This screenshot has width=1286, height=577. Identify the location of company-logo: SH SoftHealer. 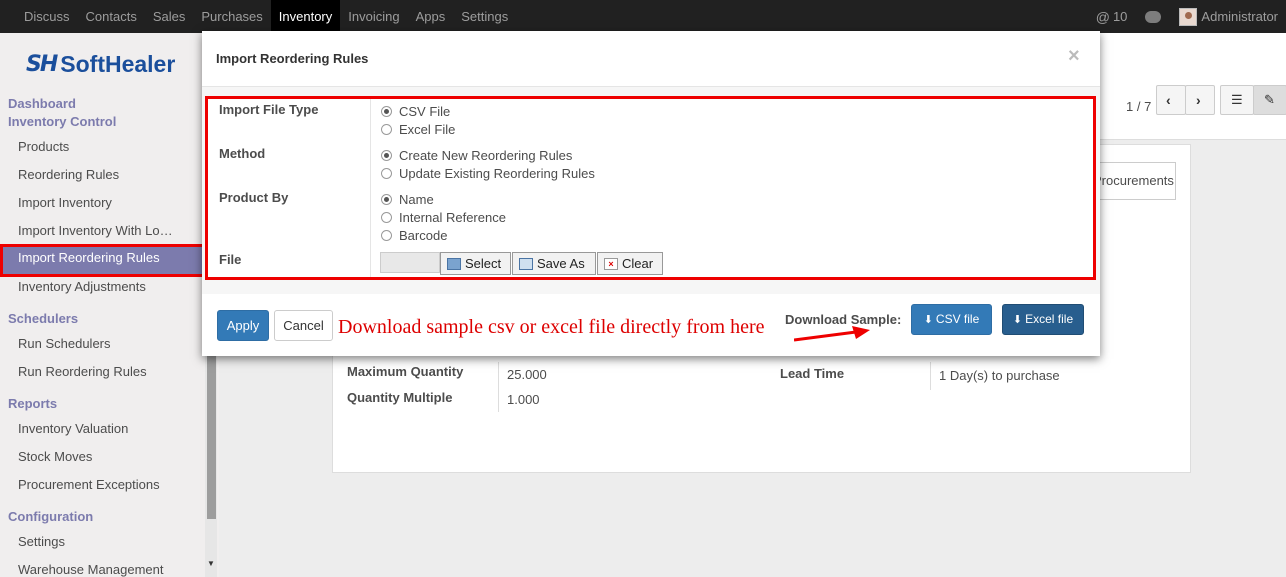
(100, 64).